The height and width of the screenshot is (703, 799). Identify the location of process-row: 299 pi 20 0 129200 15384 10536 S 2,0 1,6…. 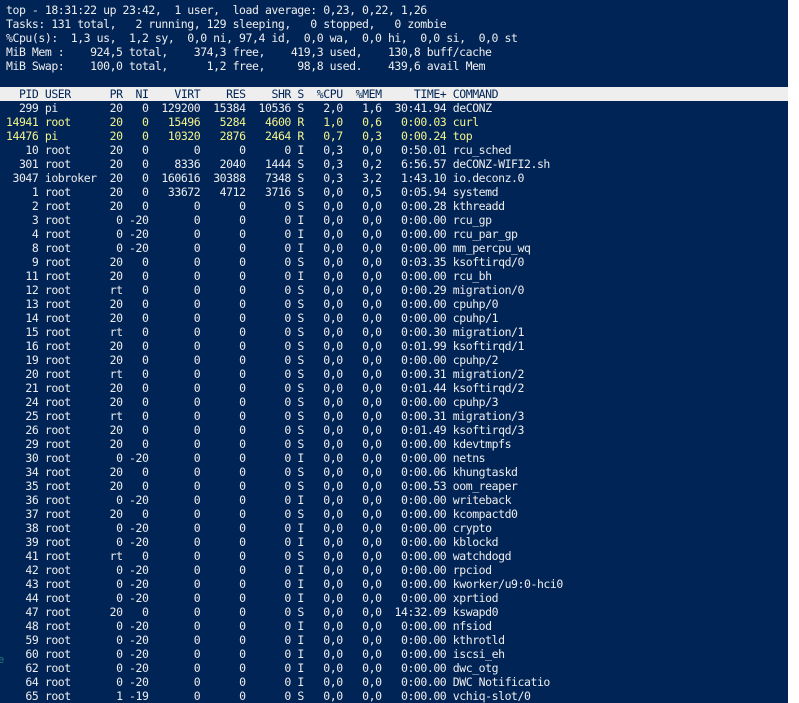
(394, 108).